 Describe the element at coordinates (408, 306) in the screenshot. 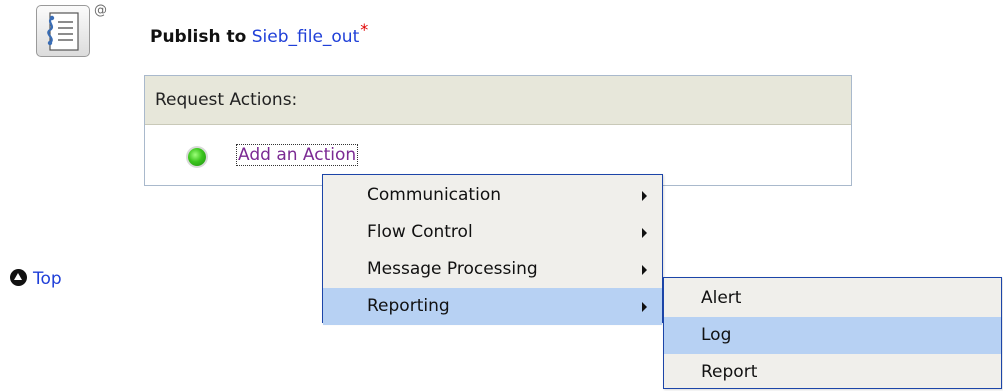

I see `menu-item-label: Reporting` at that location.